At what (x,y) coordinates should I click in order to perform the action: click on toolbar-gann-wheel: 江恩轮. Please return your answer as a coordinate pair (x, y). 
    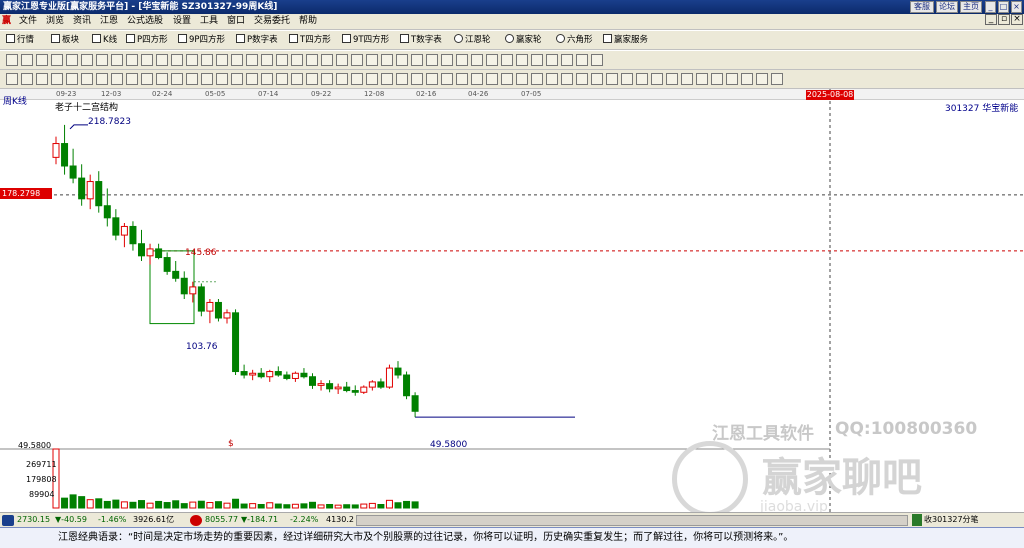
    Looking at the image, I should click on (472, 40).